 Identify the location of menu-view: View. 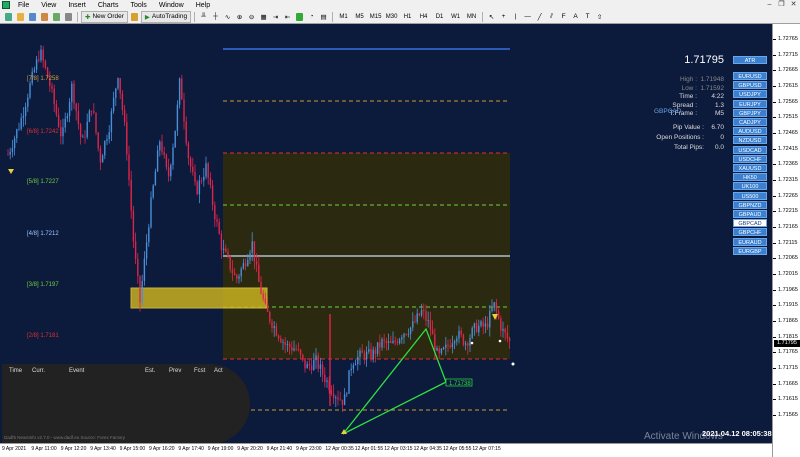
(48, 5).